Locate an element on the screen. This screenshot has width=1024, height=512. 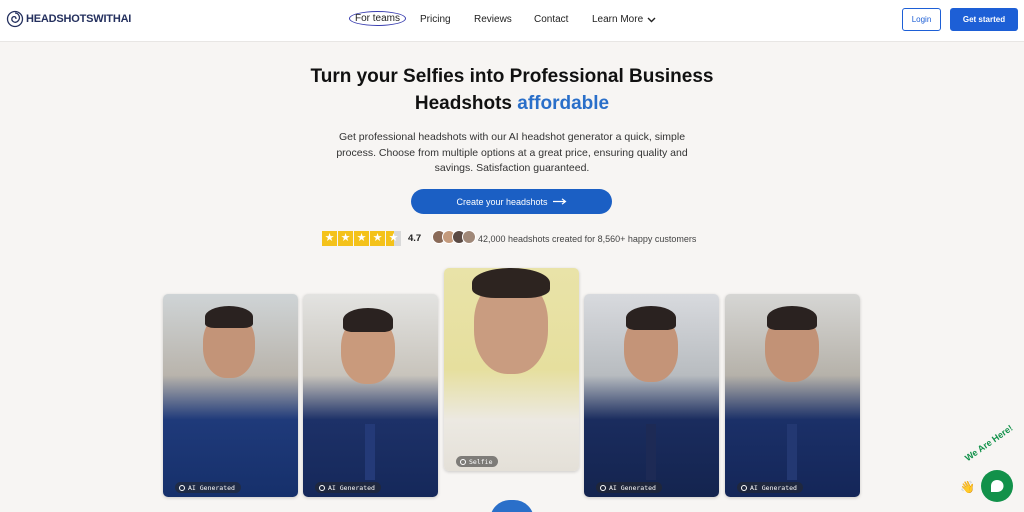
hero-title-prefix: Headshots is located at coordinates (466, 103).